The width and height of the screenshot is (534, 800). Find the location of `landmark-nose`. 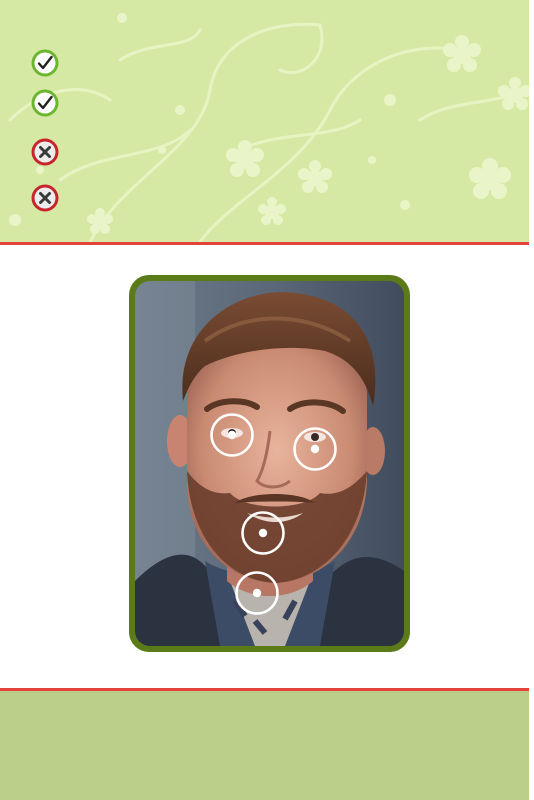

landmark-nose is located at coordinates (263, 533).